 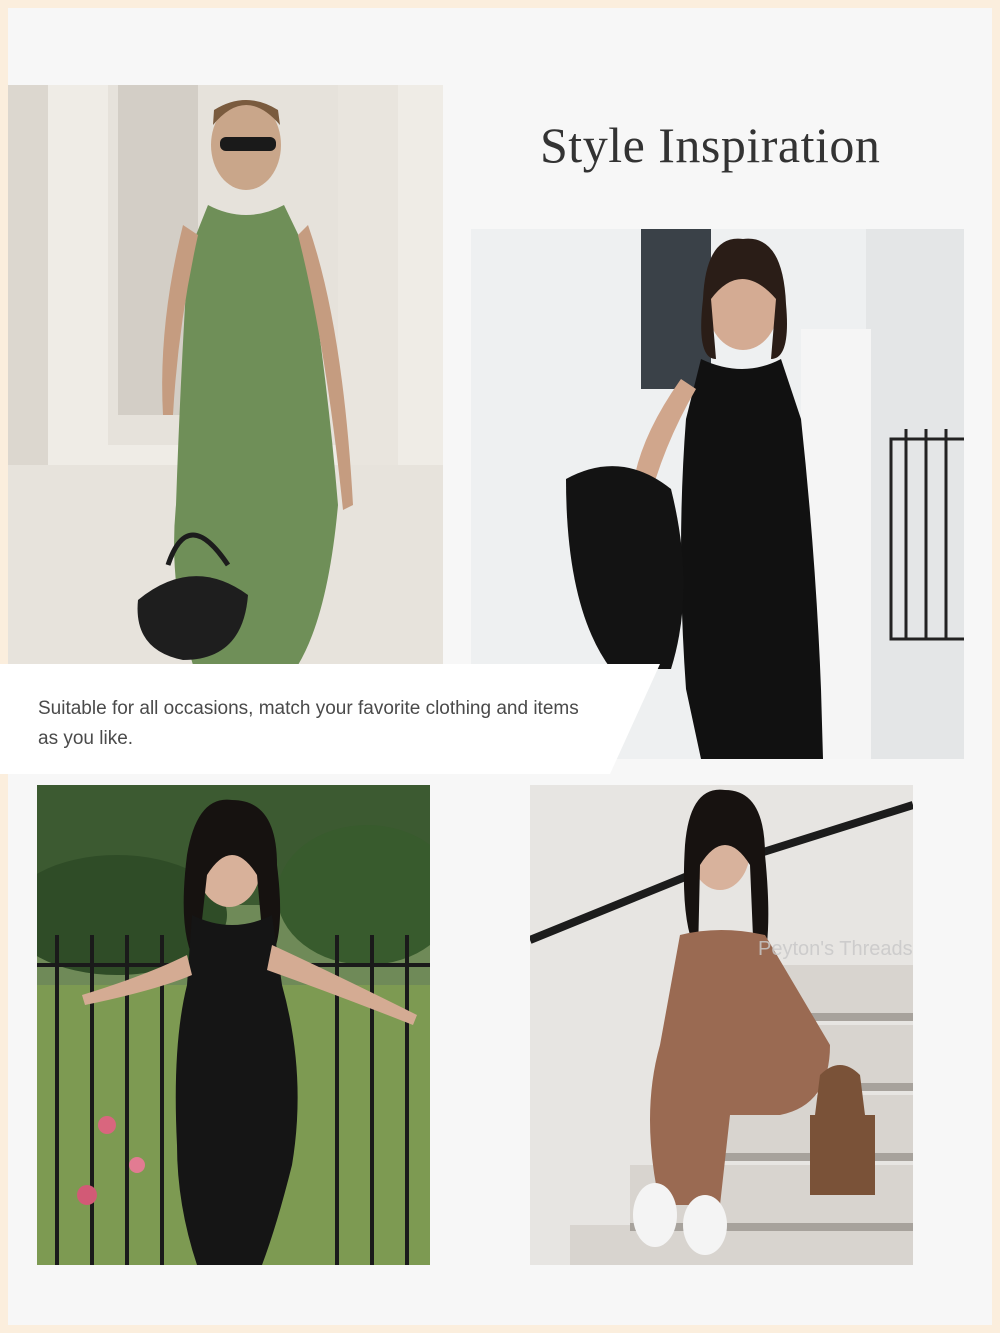 What do you see at coordinates (233, 1025) in the screenshot?
I see `black-dress-garden-photo` at bounding box center [233, 1025].